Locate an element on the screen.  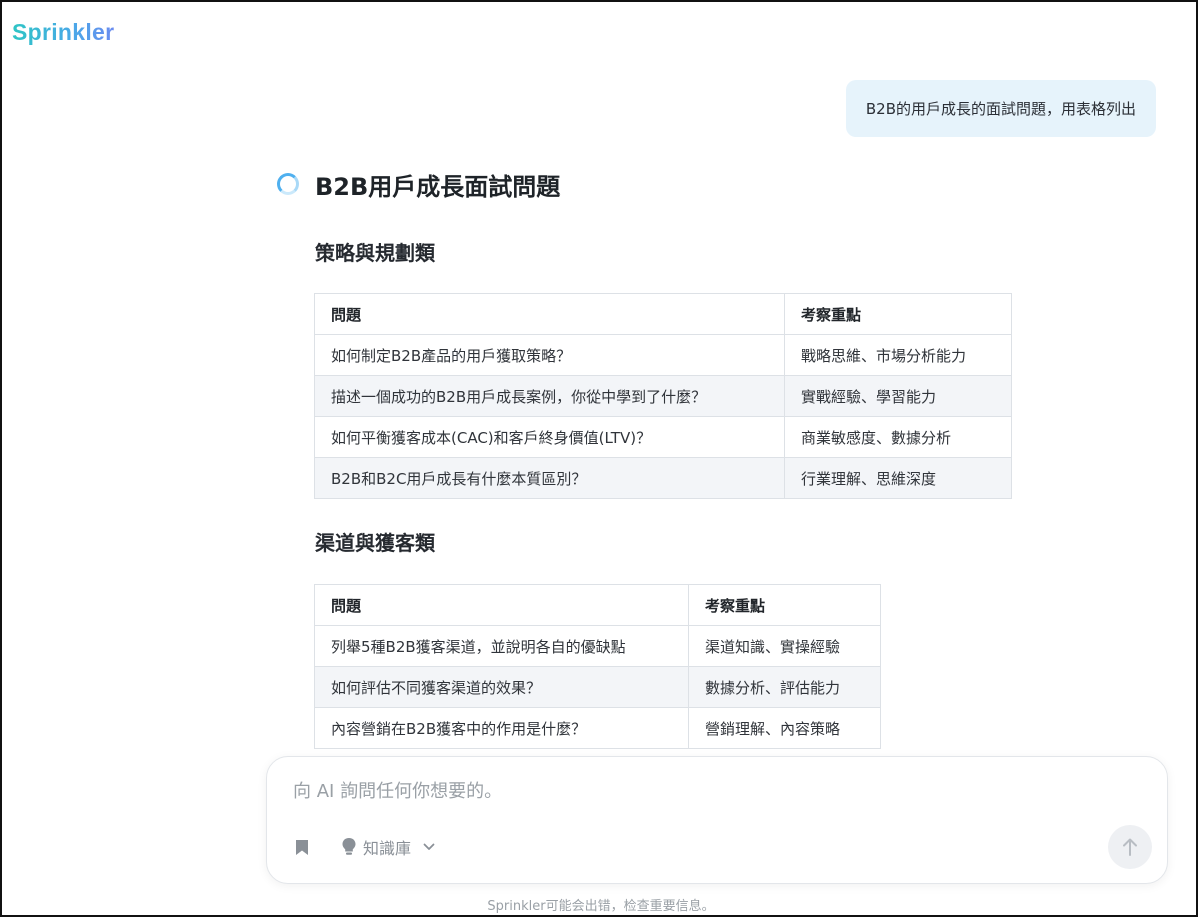
table-row: 內容營銷在B2B獲客中的作用是什麼？ 營銷理解、內容策略 is located at coordinates (597, 728).